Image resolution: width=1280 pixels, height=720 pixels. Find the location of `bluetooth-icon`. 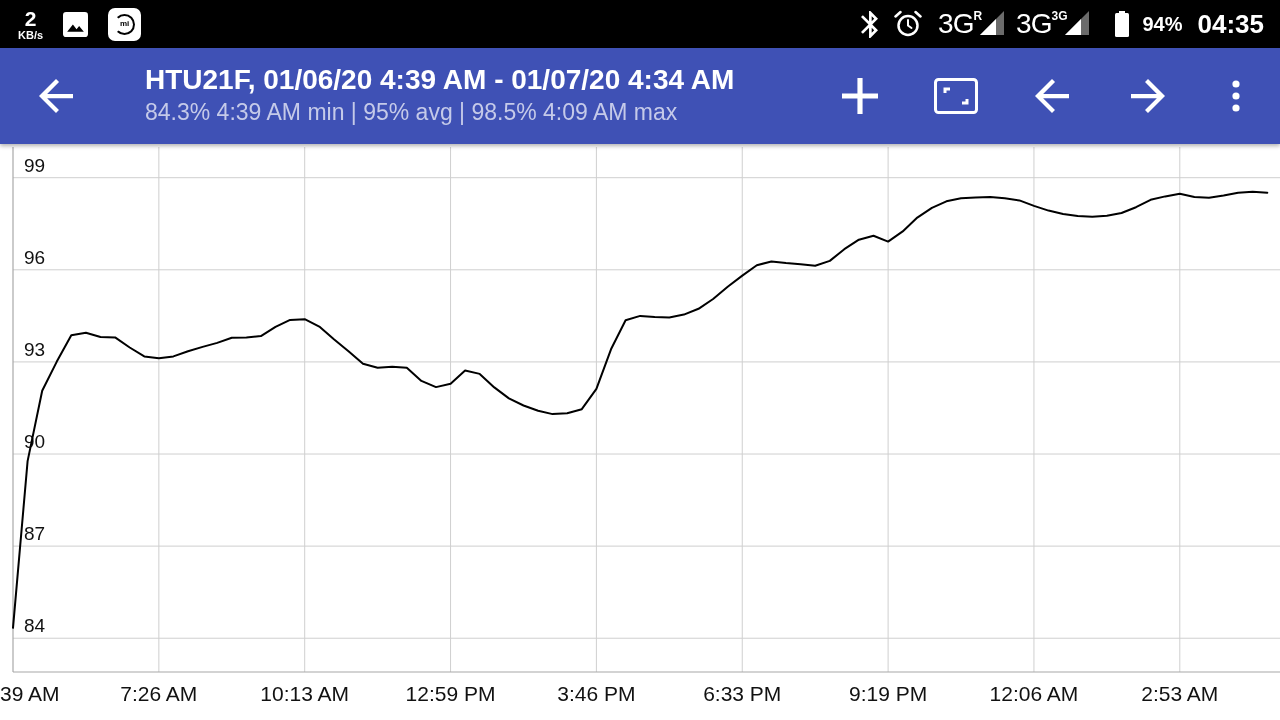

bluetooth-icon is located at coordinates (870, 24).